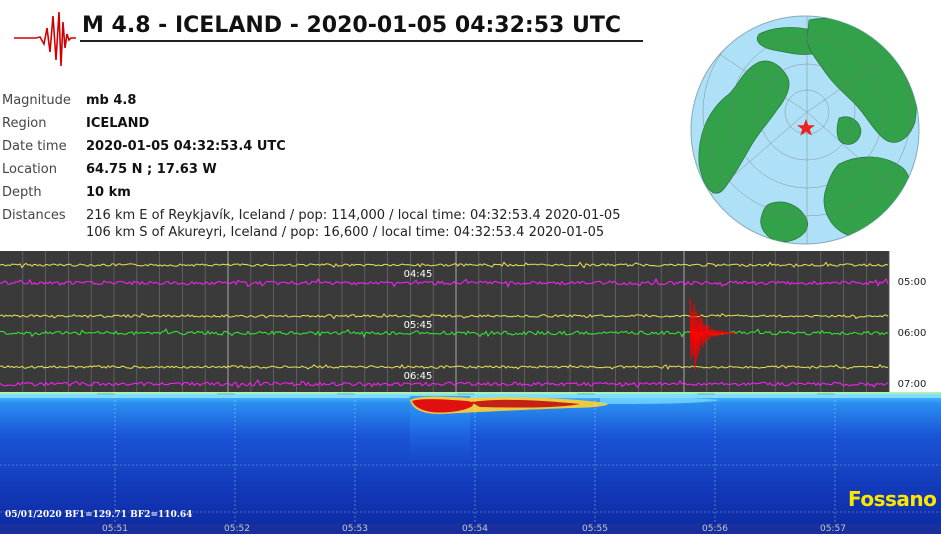  I want to click on heli-right-label: 06:00, so click(912, 333).